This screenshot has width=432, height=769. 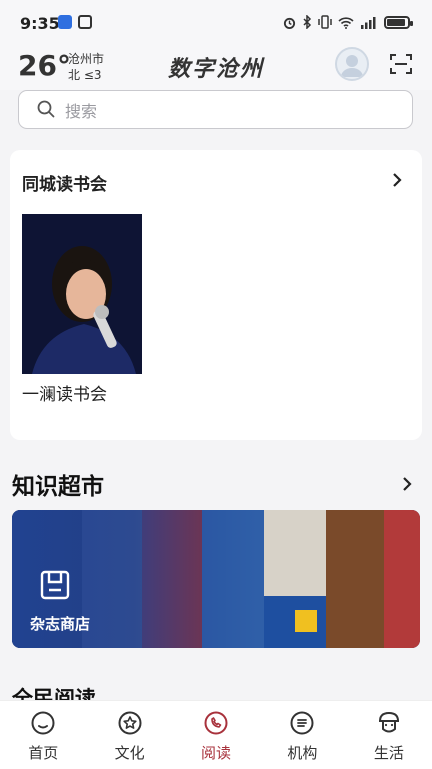 What do you see at coordinates (43, 753) in the screenshot?
I see `tab-home-label: 首页` at bounding box center [43, 753].